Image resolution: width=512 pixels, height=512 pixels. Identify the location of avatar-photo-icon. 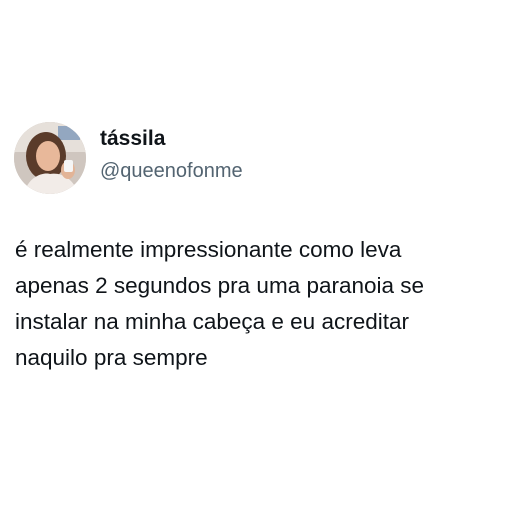
(50, 158).